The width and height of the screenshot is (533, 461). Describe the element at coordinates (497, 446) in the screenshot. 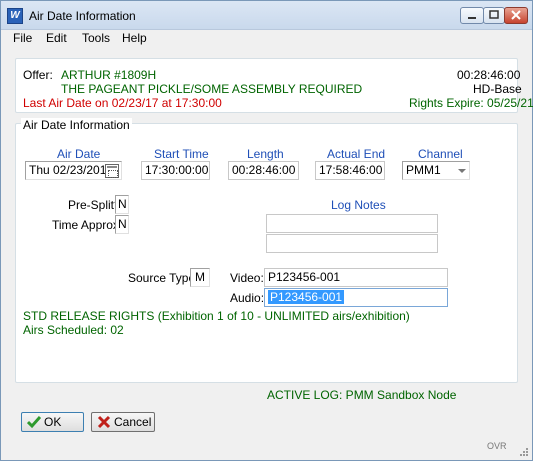

I see `overwrite-mode-indicator: OVR` at that location.